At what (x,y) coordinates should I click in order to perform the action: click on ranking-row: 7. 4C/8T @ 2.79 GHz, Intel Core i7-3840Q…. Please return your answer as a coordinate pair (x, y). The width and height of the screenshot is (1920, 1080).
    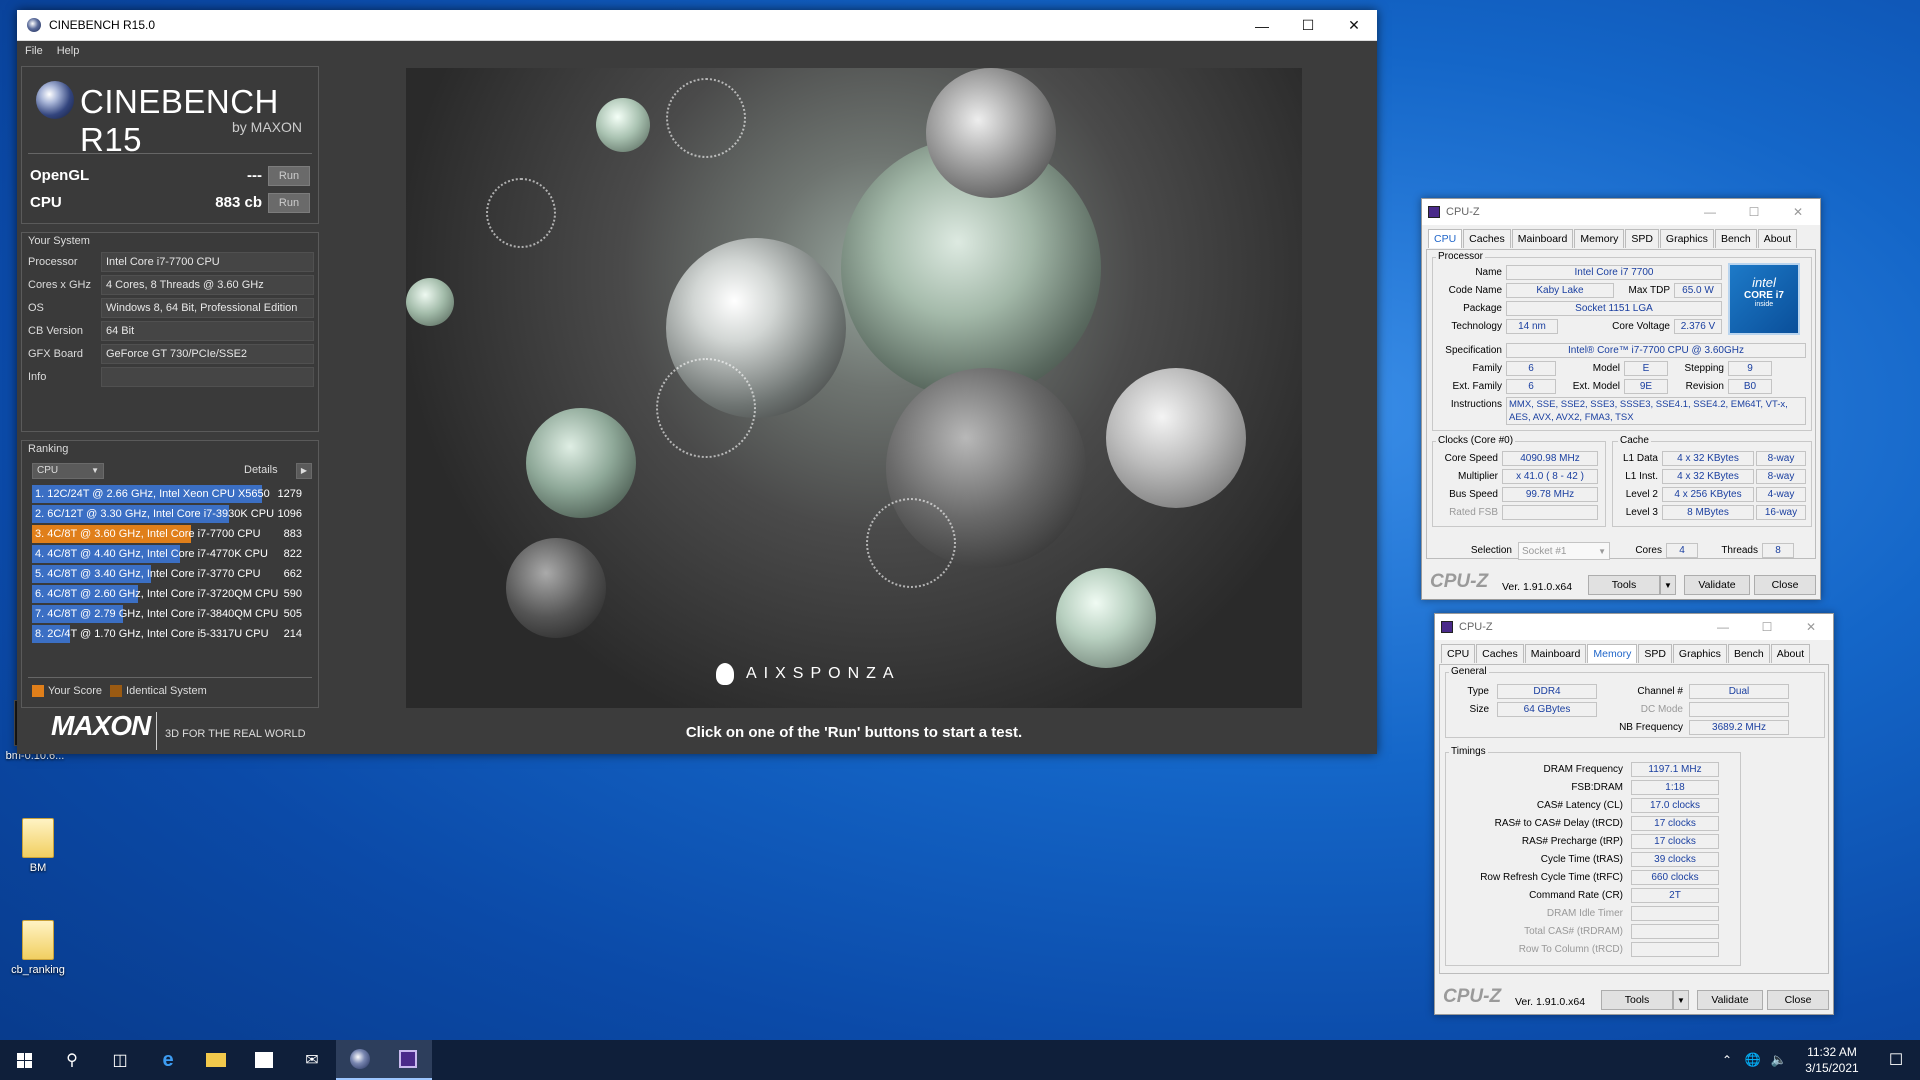
    Looking at the image, I should click on (169, 614).